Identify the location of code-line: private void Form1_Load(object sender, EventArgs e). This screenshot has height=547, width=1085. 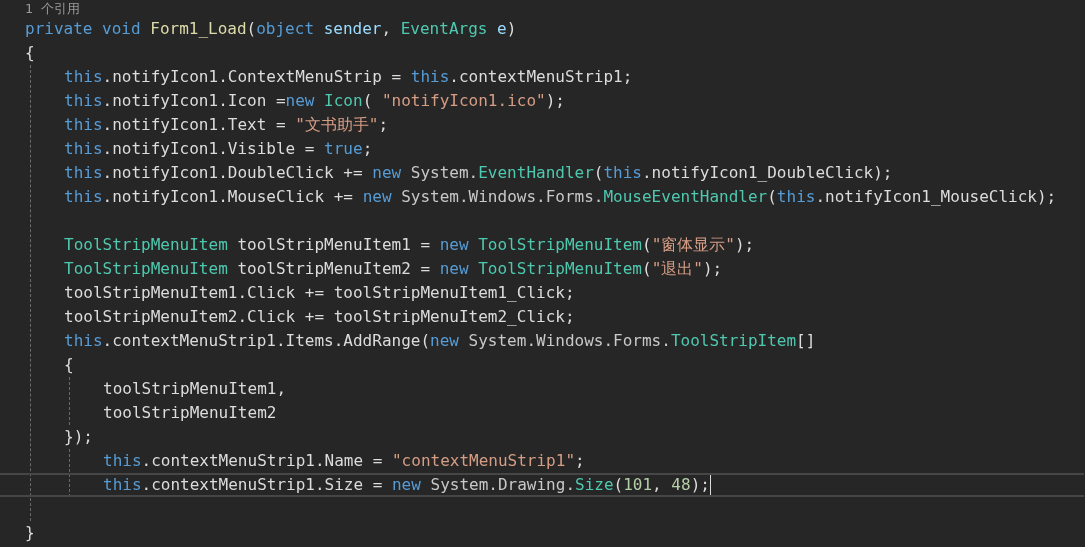
(271, 29).